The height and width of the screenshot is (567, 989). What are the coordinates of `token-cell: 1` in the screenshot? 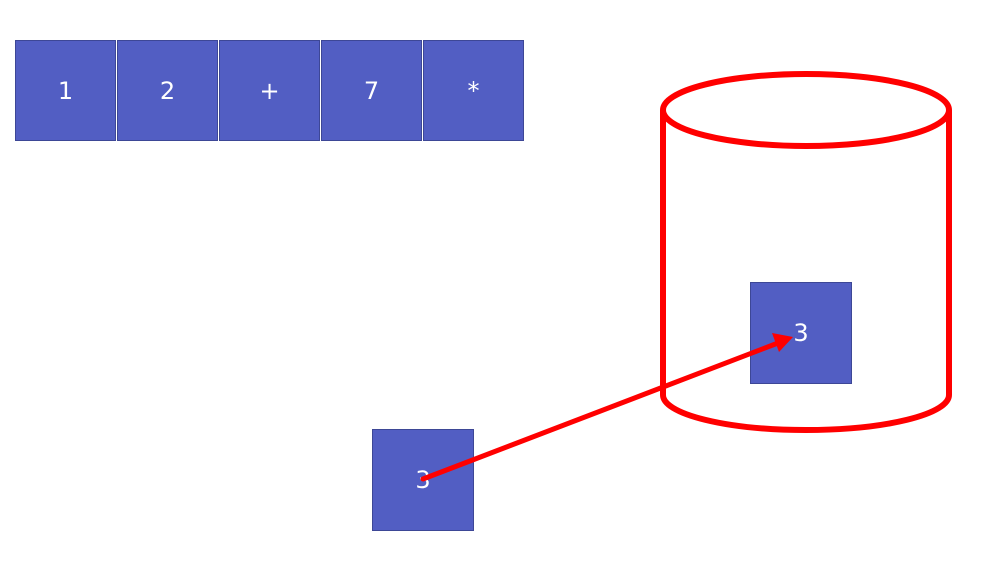 It's located at (65, 90).